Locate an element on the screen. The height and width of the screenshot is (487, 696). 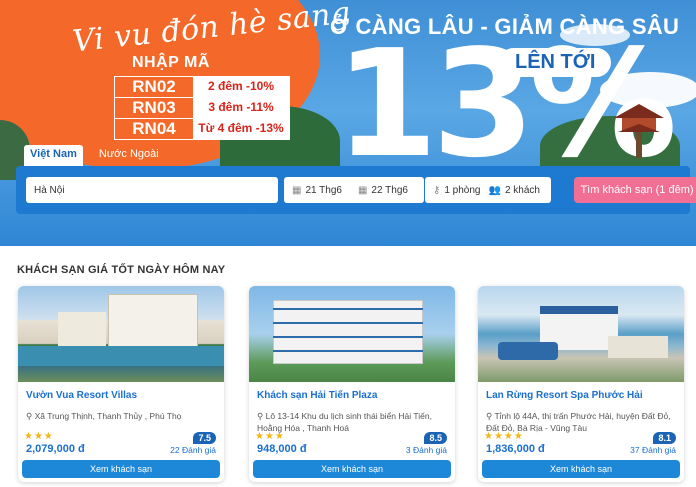
pagoda-icon is located at coordinates (639, 131).